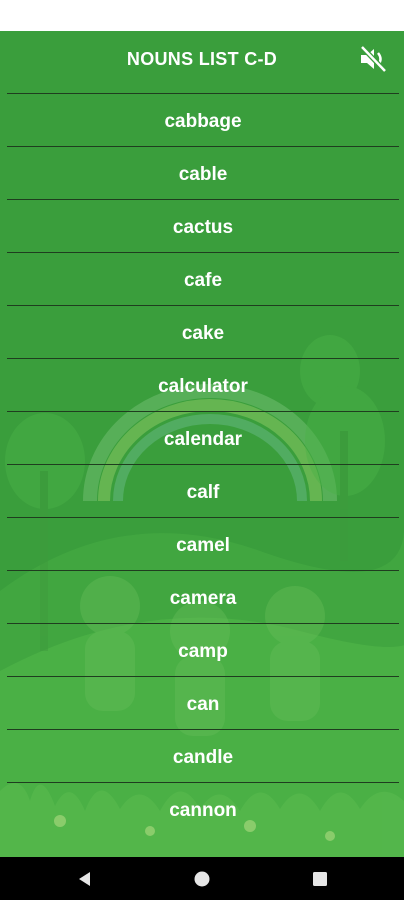  I want to click on list-item: cannon, so click(203, 808).